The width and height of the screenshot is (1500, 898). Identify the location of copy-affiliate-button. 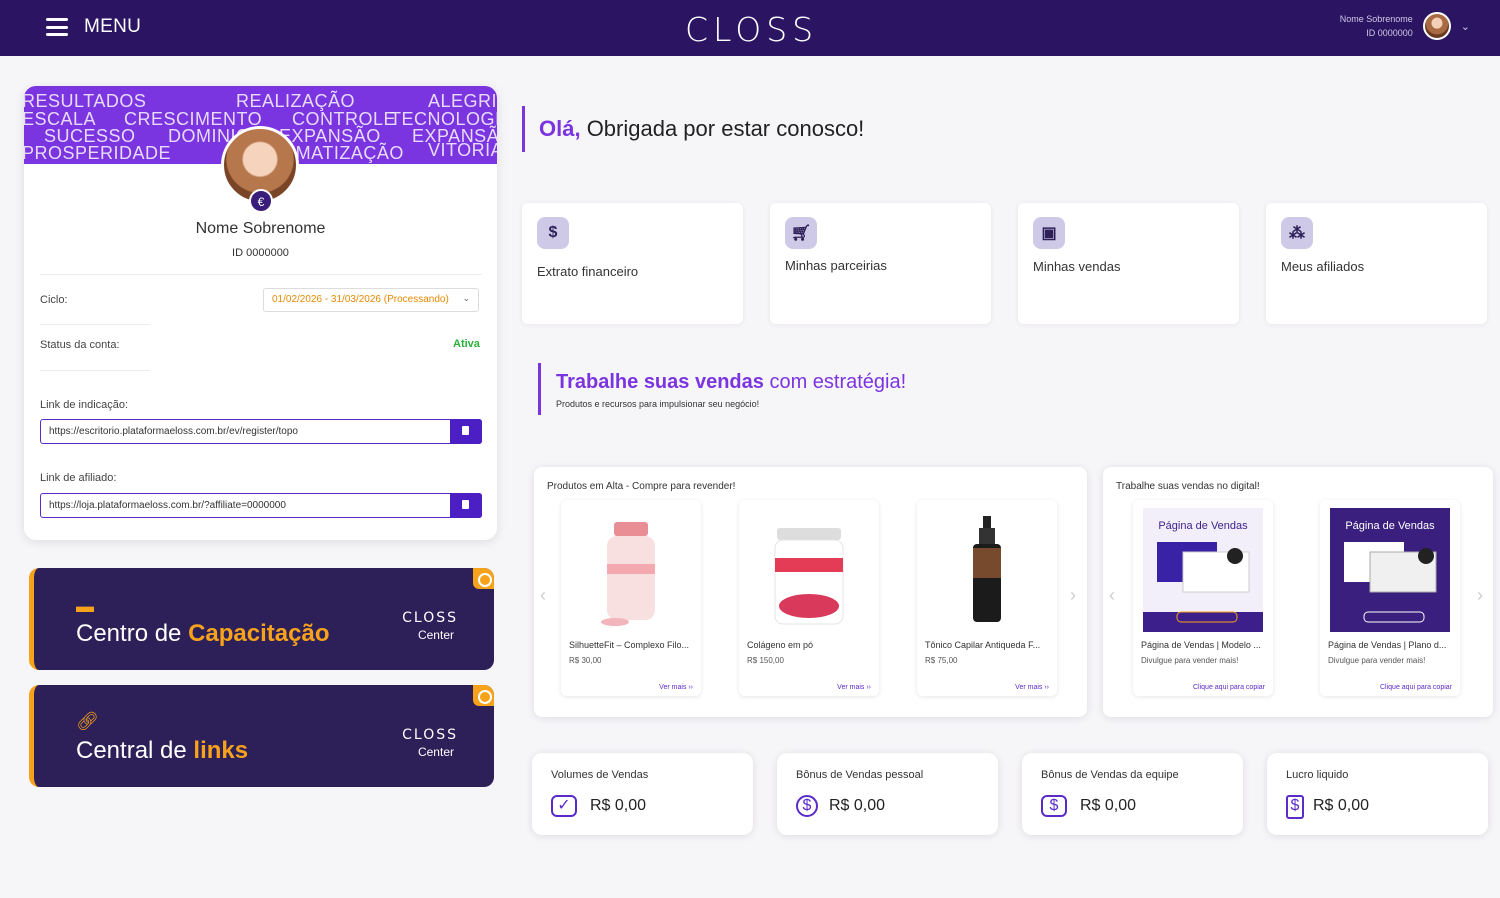
(466, 505).